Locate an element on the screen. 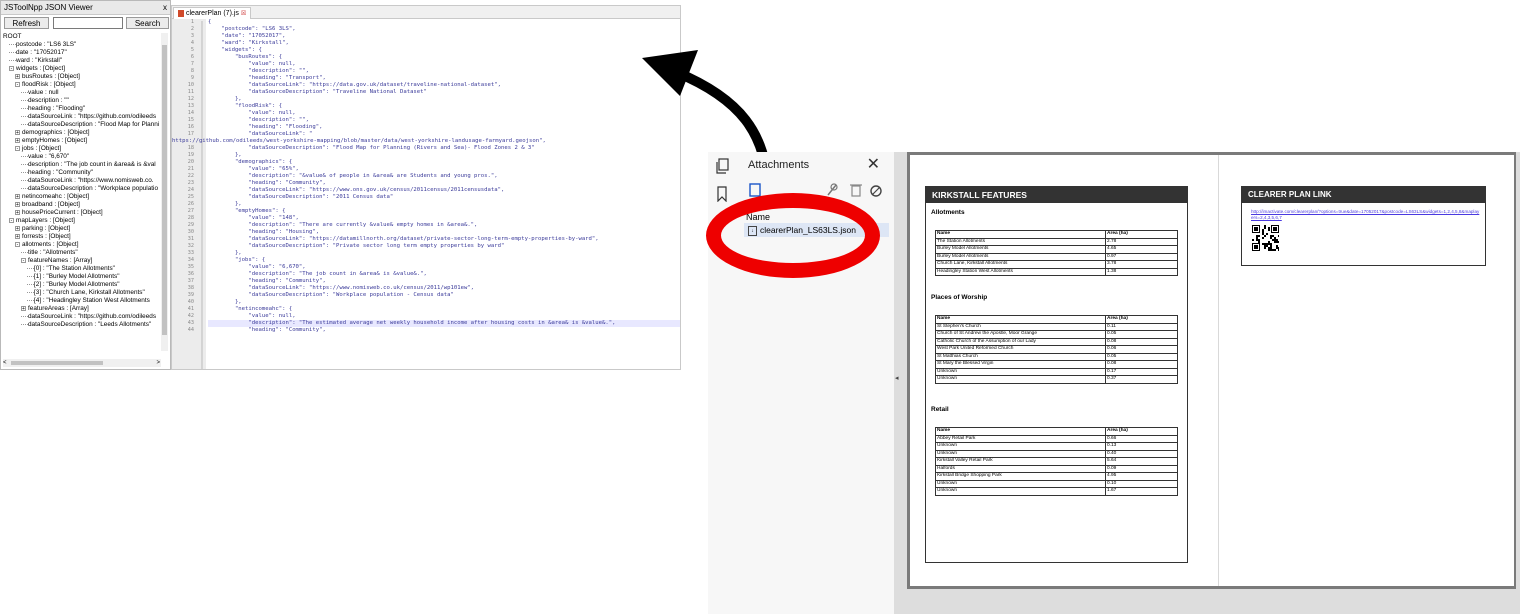 The width and height of the screenshot is (1520, 614). tree-node: value : null is located at coordinates (82, 93).